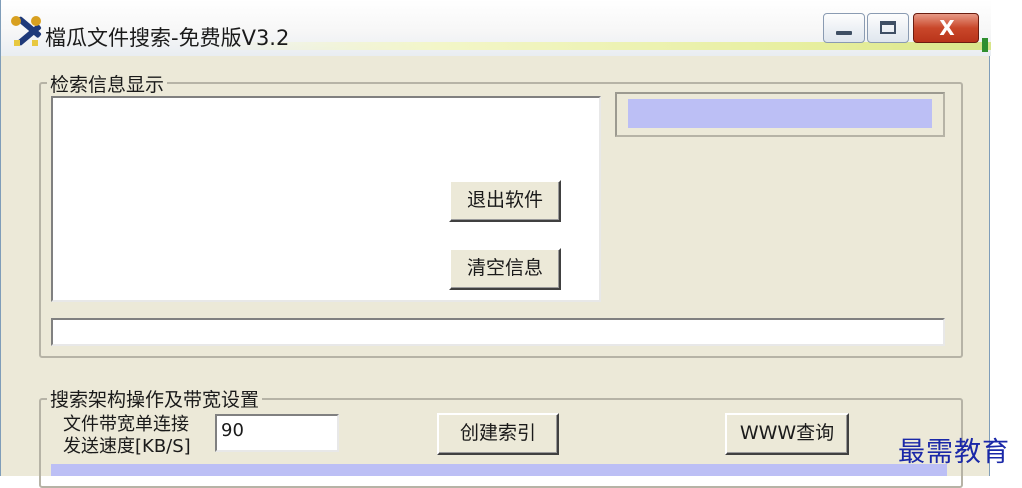 Image resolution: width=1022 pixels, height=488 pixels. I want to click on status-indicator-bar, so click(780, 113).